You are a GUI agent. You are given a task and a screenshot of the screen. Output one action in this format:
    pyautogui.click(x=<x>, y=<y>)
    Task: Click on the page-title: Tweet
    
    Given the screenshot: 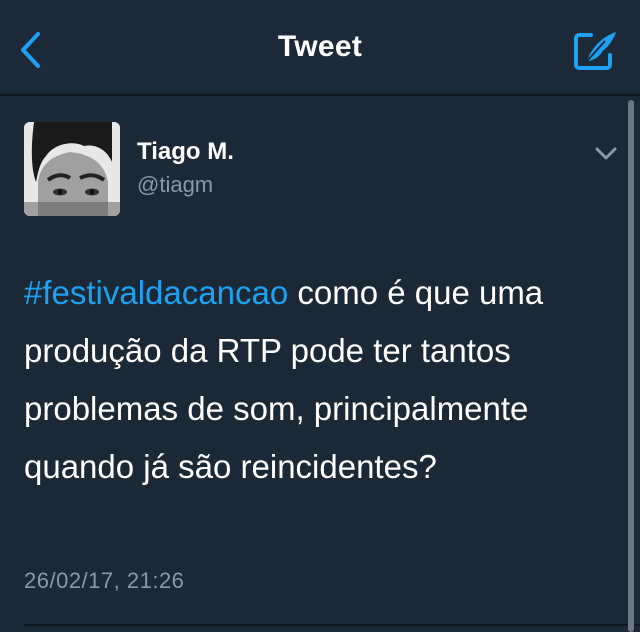 What is the action you would take?
    pyautogui.click(x=320, y=46)
    